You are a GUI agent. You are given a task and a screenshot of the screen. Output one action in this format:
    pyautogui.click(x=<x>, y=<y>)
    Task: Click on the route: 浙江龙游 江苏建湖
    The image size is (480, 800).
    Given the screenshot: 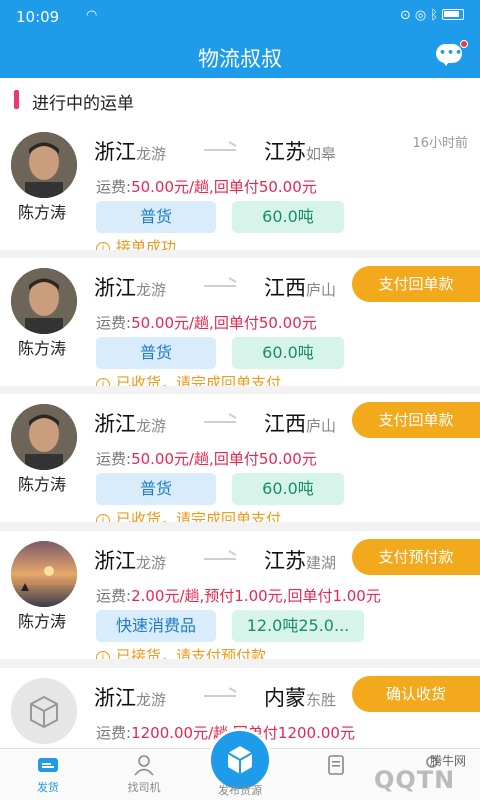 What is the action you would take?
    pyautogui.click(x=239, y=560)
    